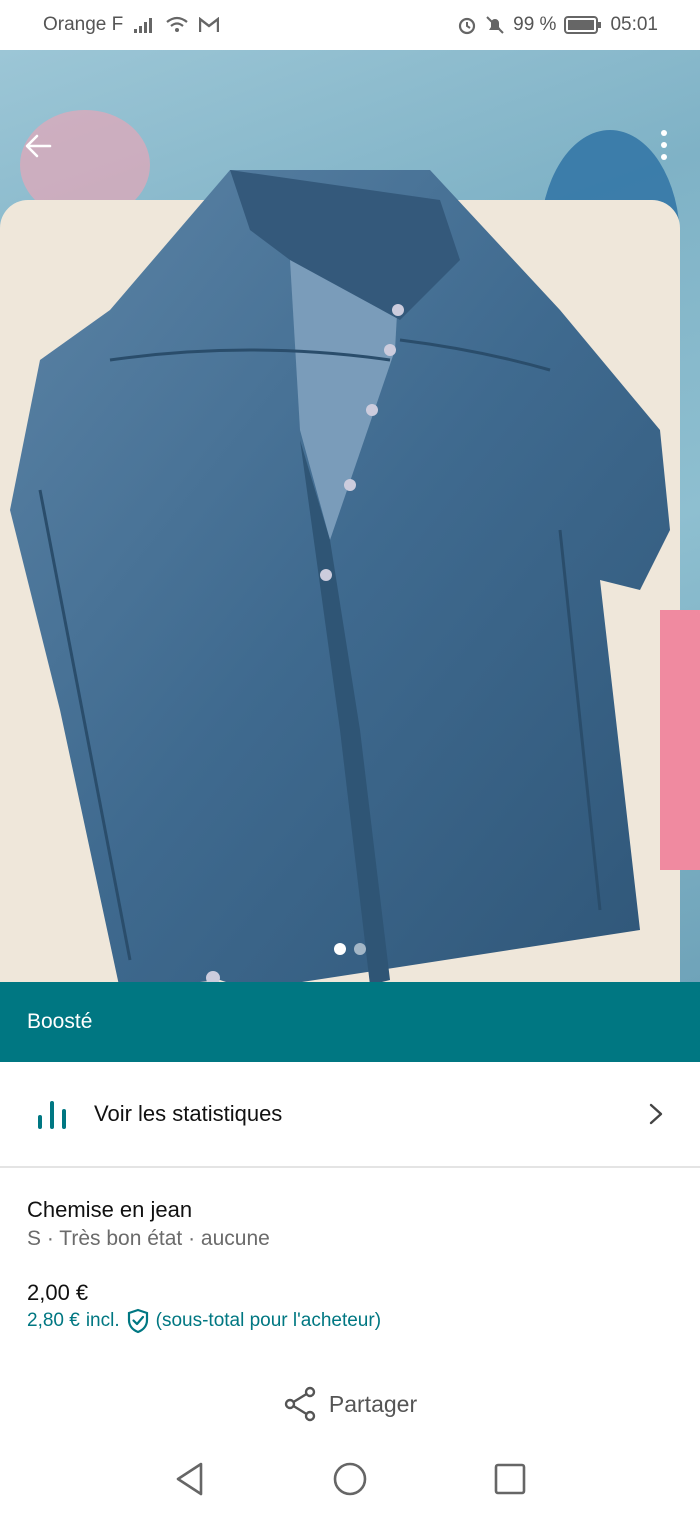  Describe the element at coordinates (510, 1479) in the screenshot. I see `nav-recents-icon` at that location.